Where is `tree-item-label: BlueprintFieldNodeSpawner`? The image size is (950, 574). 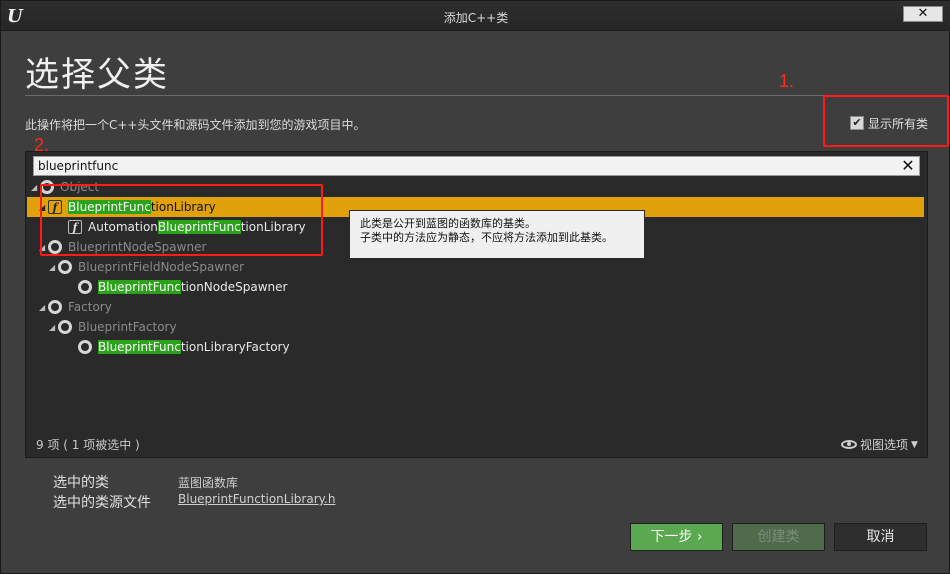
tree-item-label: BlueprintFieldNodeSpawner is located at coordinates (161, 267).